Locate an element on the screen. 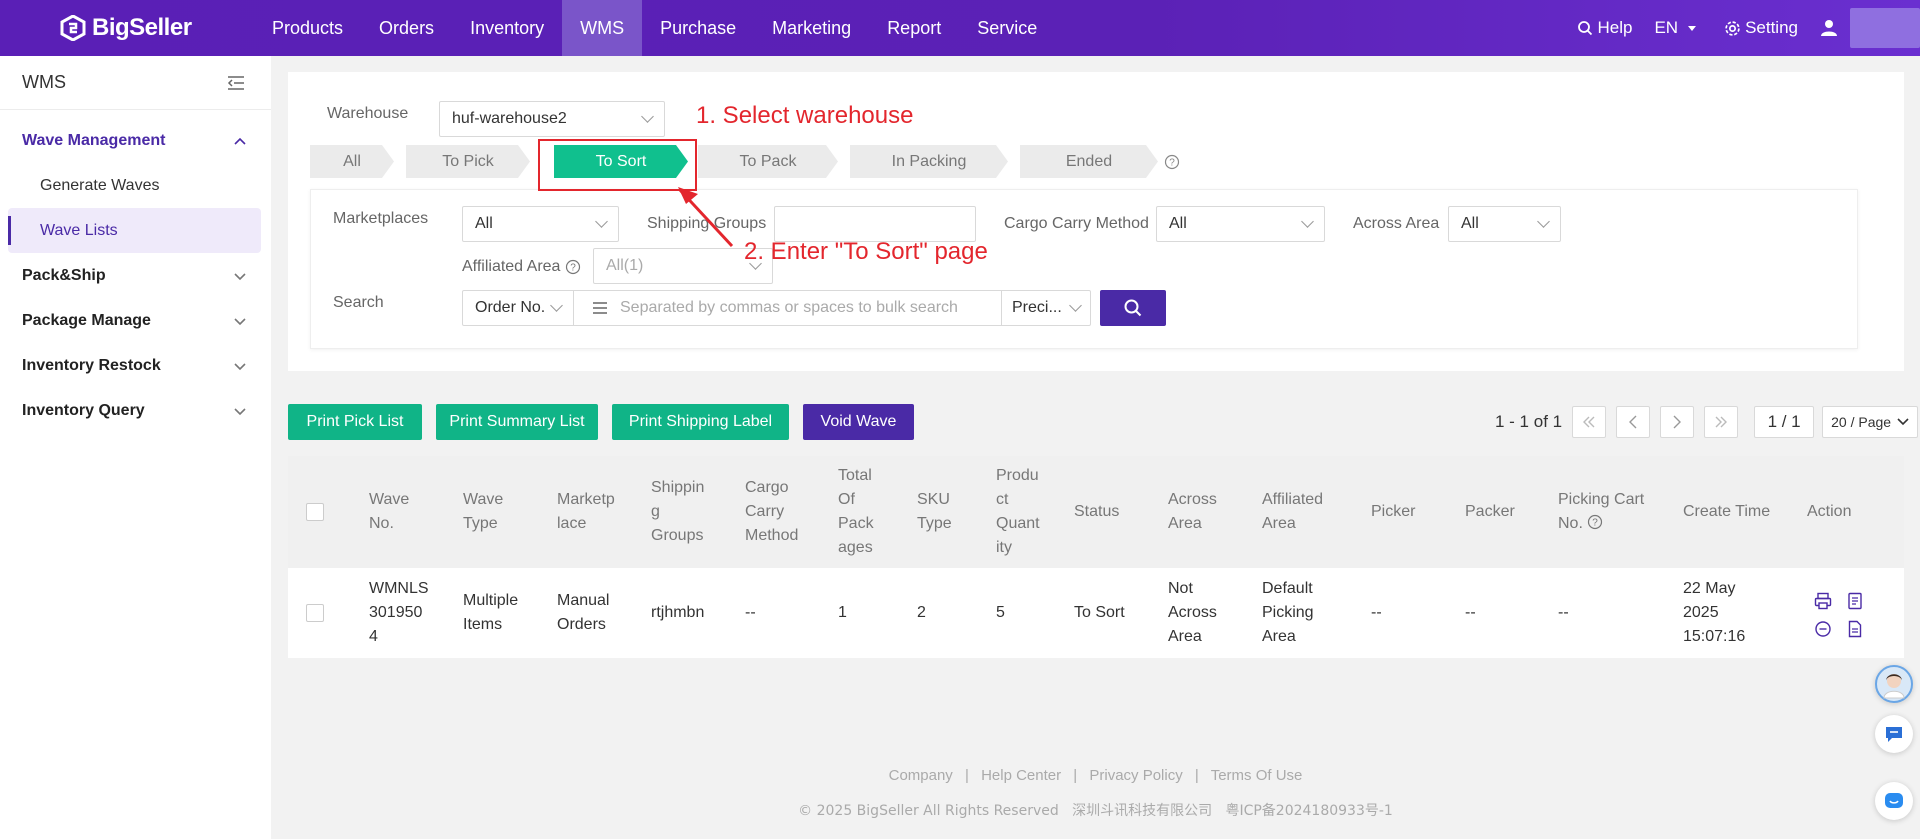 This screenshot has width=1920, height=839. search-icon is located at coordinates (1585, 28).